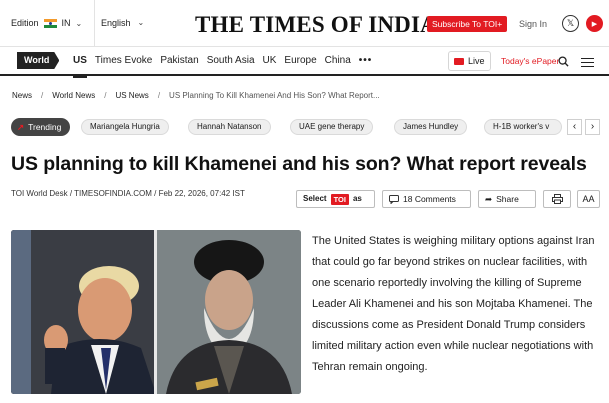 The image size is (609, 403). I want to click on print-icon, so click(557, 199).